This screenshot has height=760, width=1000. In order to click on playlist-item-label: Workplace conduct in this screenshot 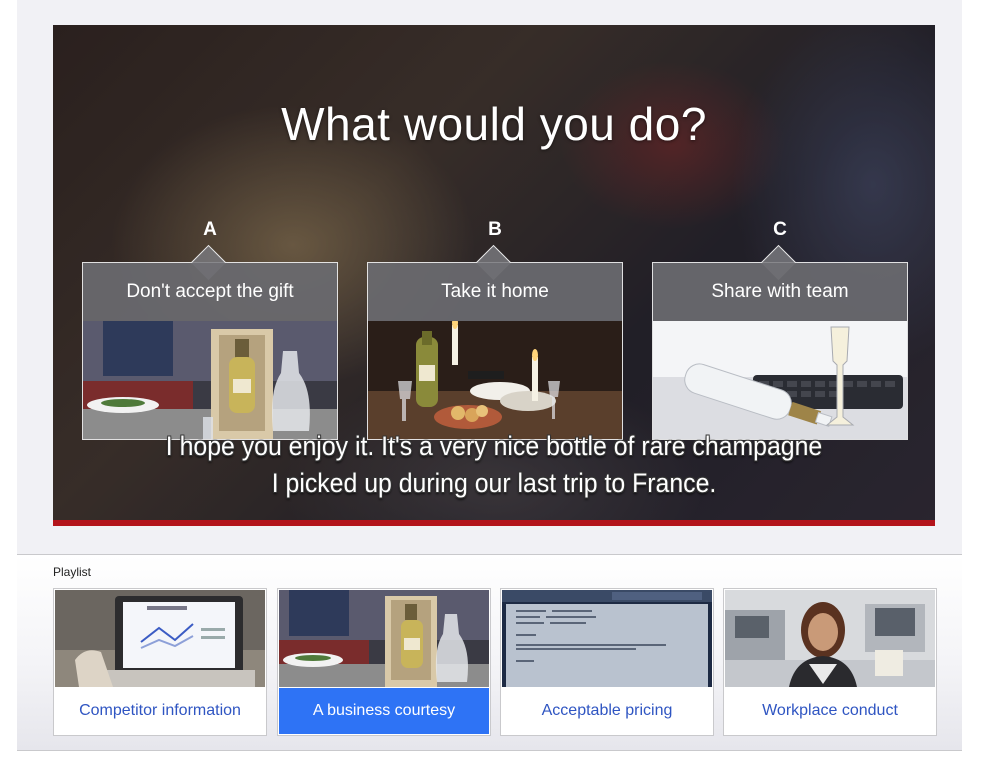, I will do `click(830, 710)`.